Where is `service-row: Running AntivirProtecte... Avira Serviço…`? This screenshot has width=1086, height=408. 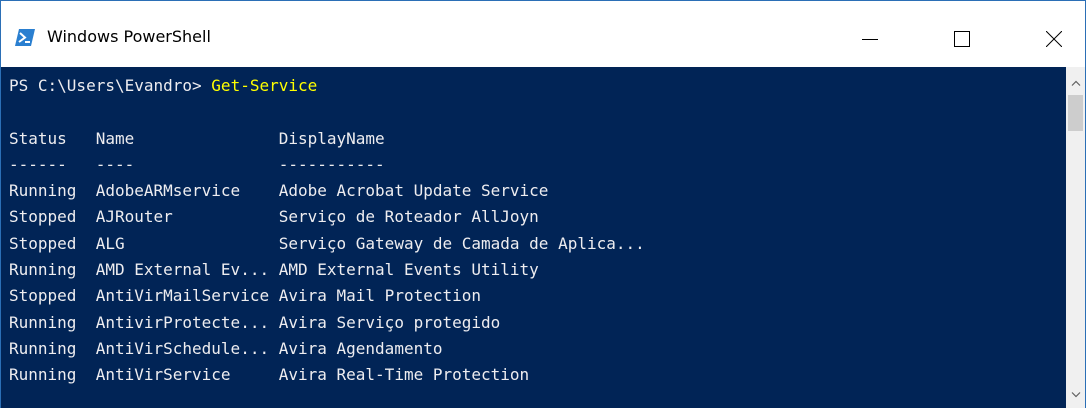
service-row: Running AntivirProtecte... Avira Serviço… is located at coordinates (255, 322).